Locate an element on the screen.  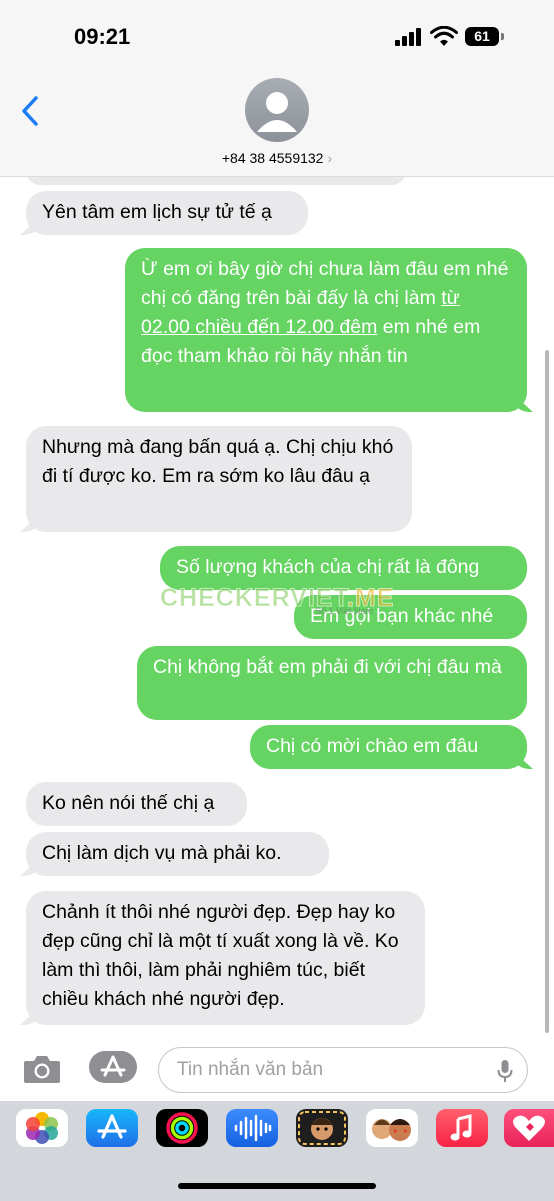
incoming-message: Ko nên nói thế chị ạ is located at coordinates (136, 804).